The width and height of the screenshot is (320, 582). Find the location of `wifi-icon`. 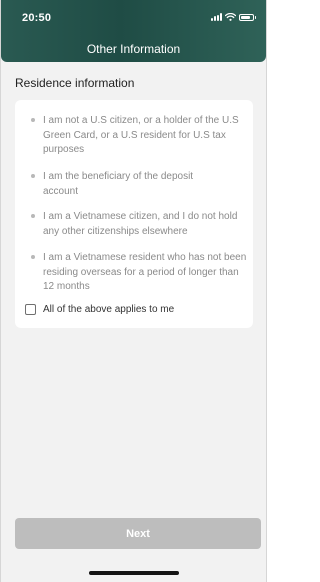

wifi-icon is located at coordinates (230, 17).